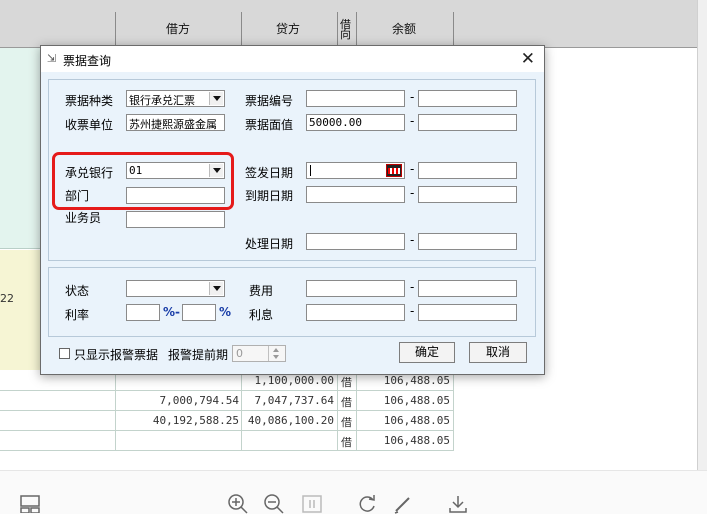 Image resolution: width=707 pixels, height=514 pixels. Describe the element at coordinates (199, 312) in the screenshot. I see `rate-to` at that location.